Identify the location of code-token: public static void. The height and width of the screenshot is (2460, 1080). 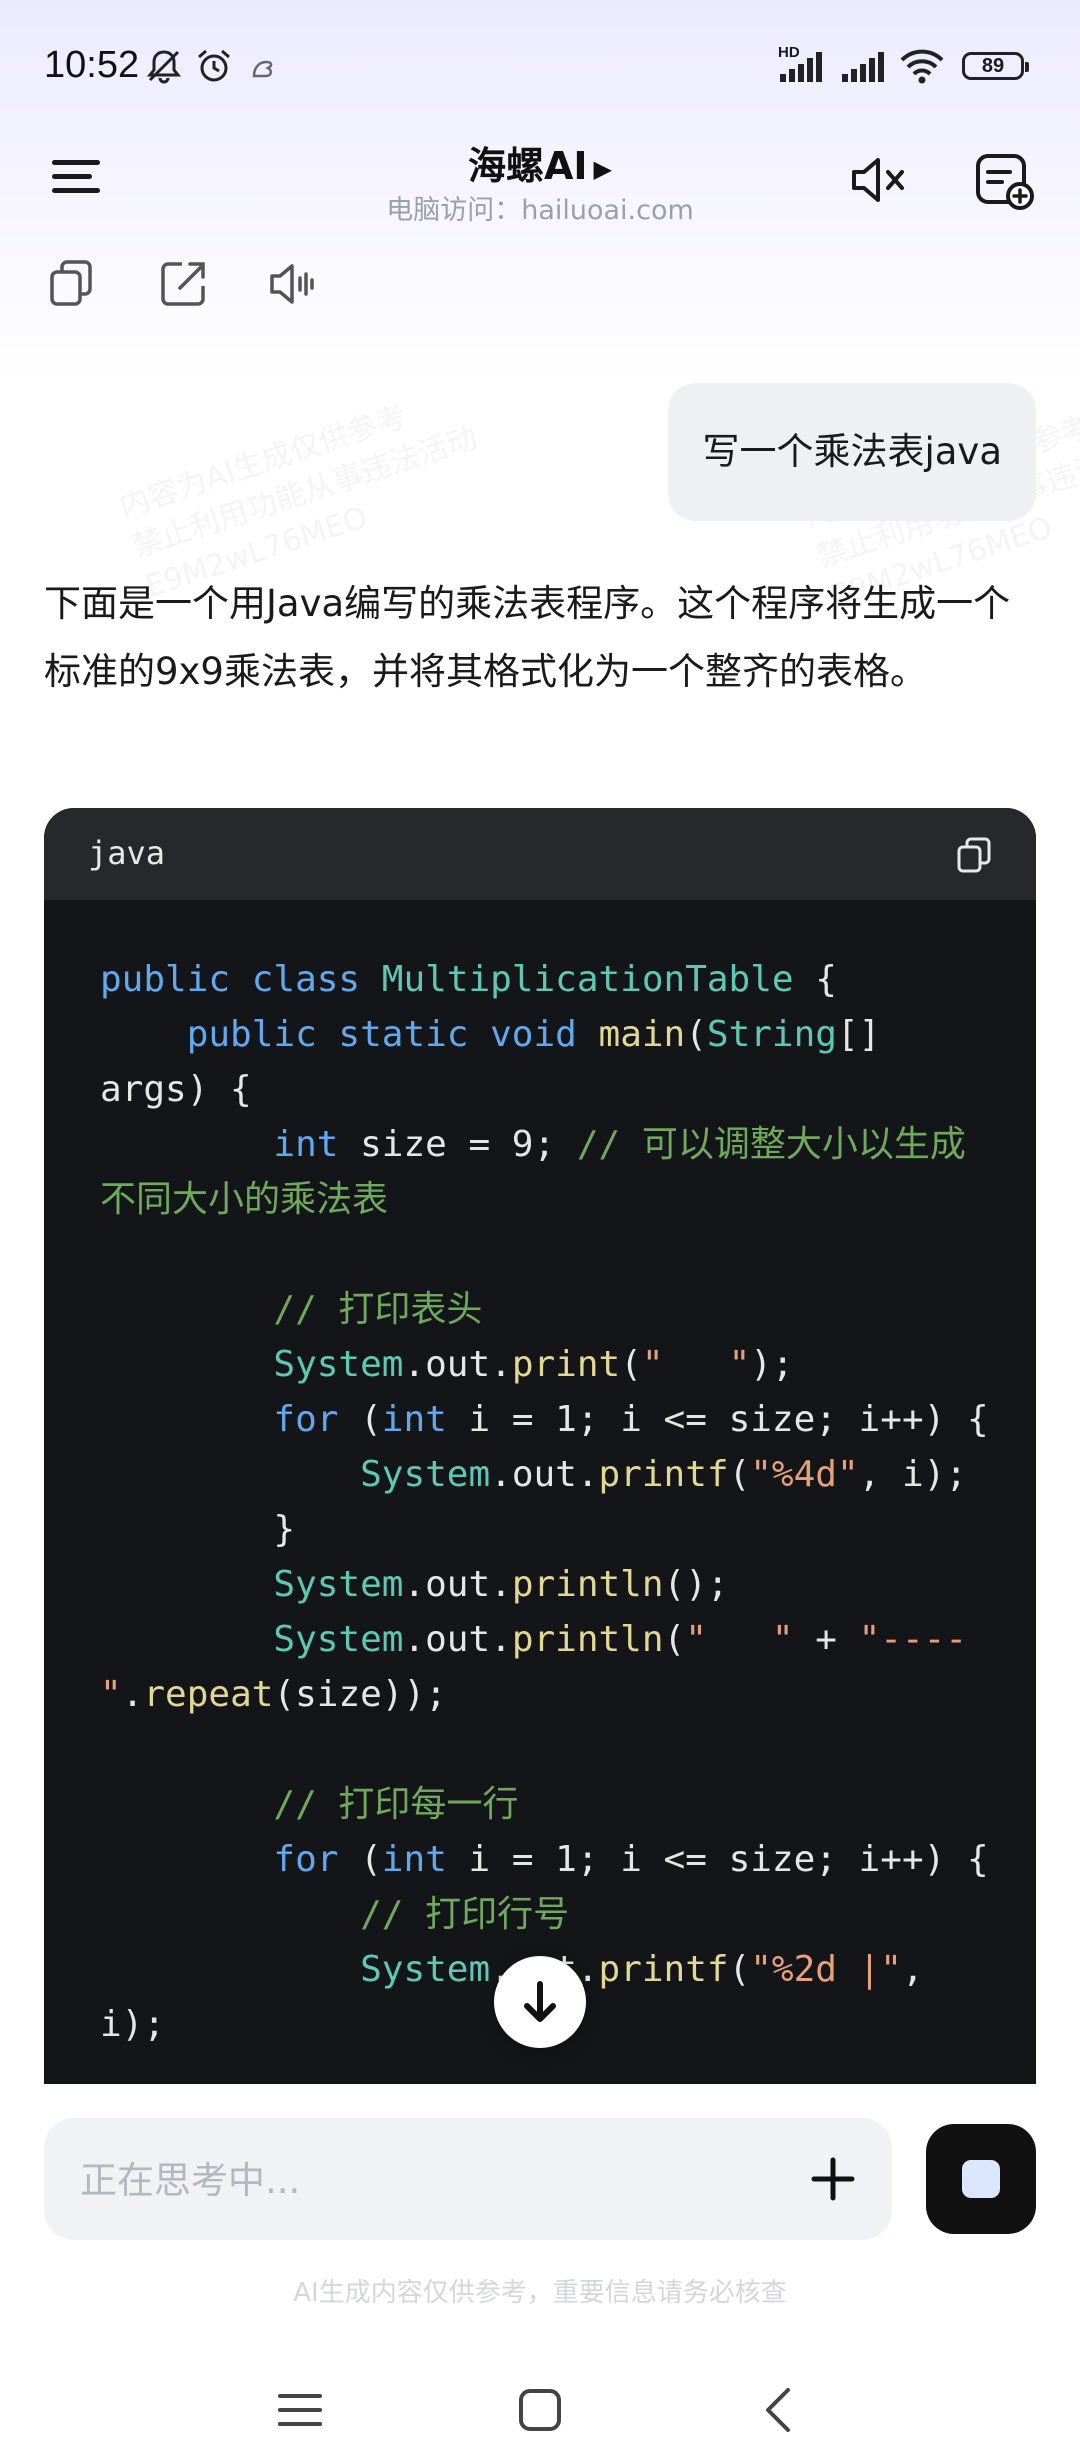
(392, 1034).